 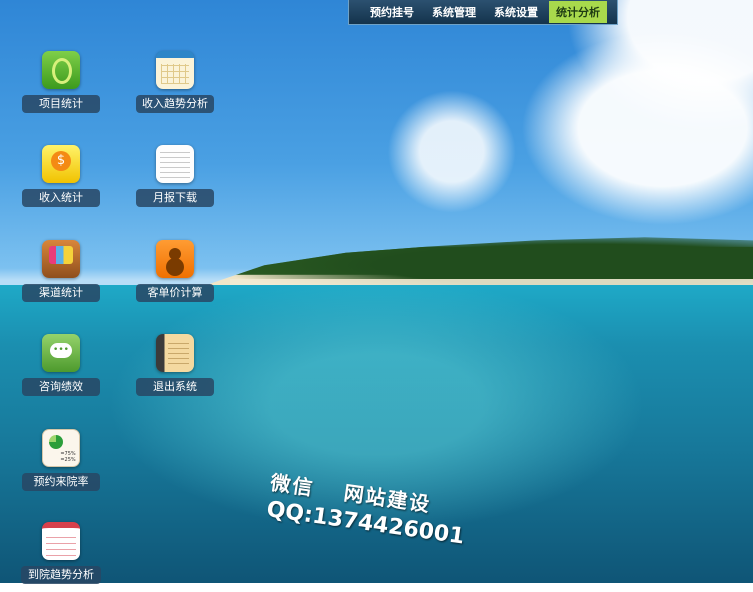 I want to click on desktop-icon-label: 客单价计算, so click(x=175, y=293).